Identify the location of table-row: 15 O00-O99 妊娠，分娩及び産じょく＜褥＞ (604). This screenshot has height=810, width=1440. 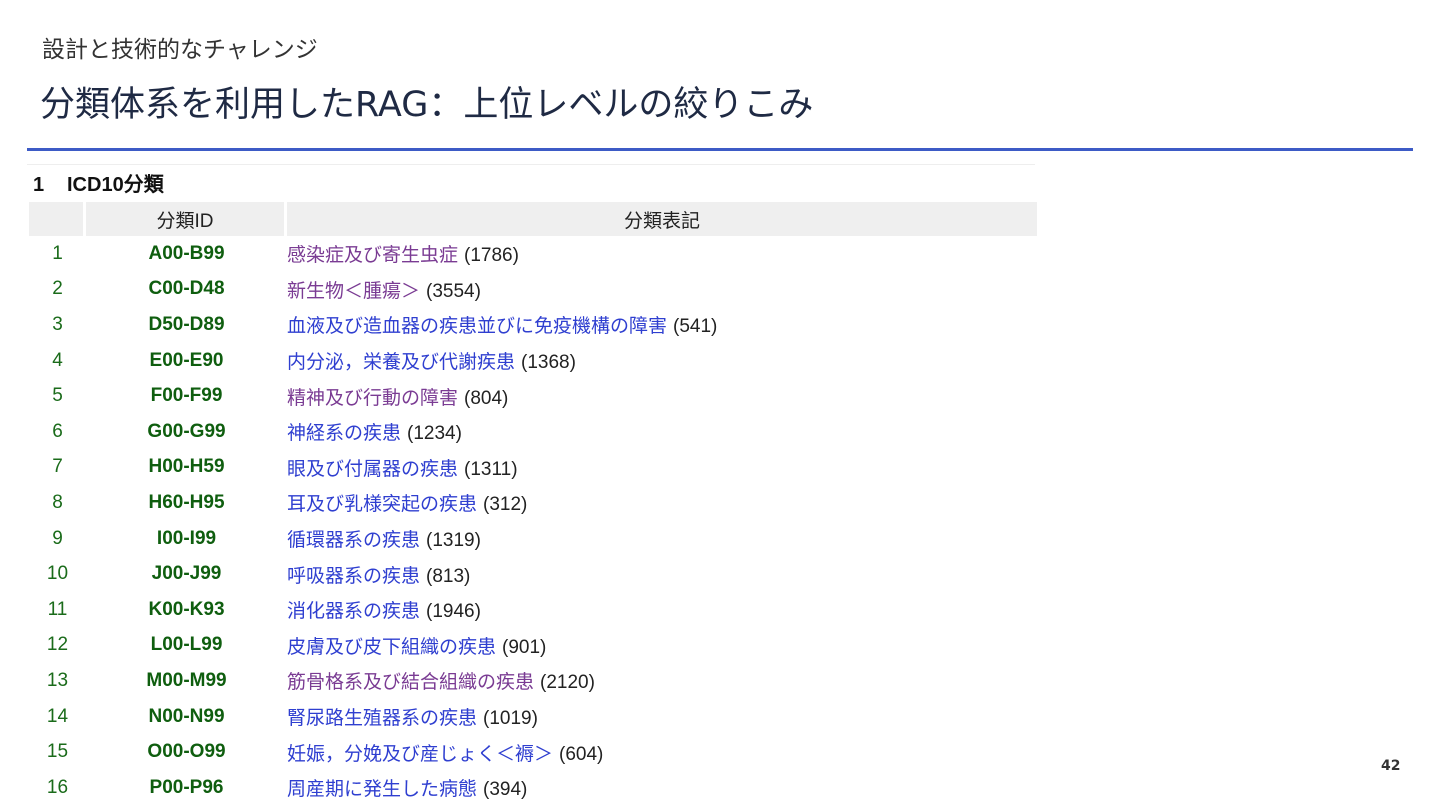
(533, 752).